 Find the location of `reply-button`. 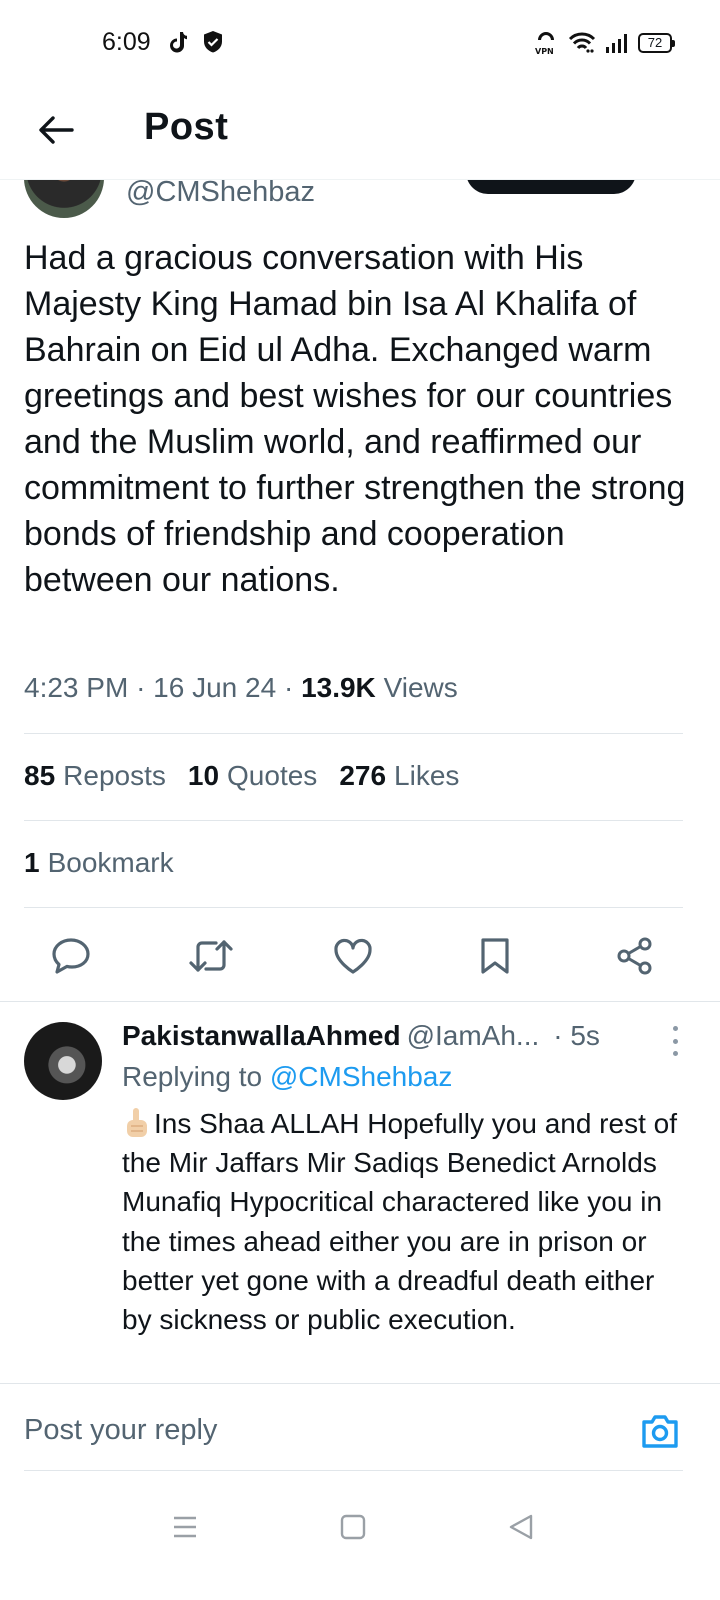

reply-button is located at coordinates (71, 956).